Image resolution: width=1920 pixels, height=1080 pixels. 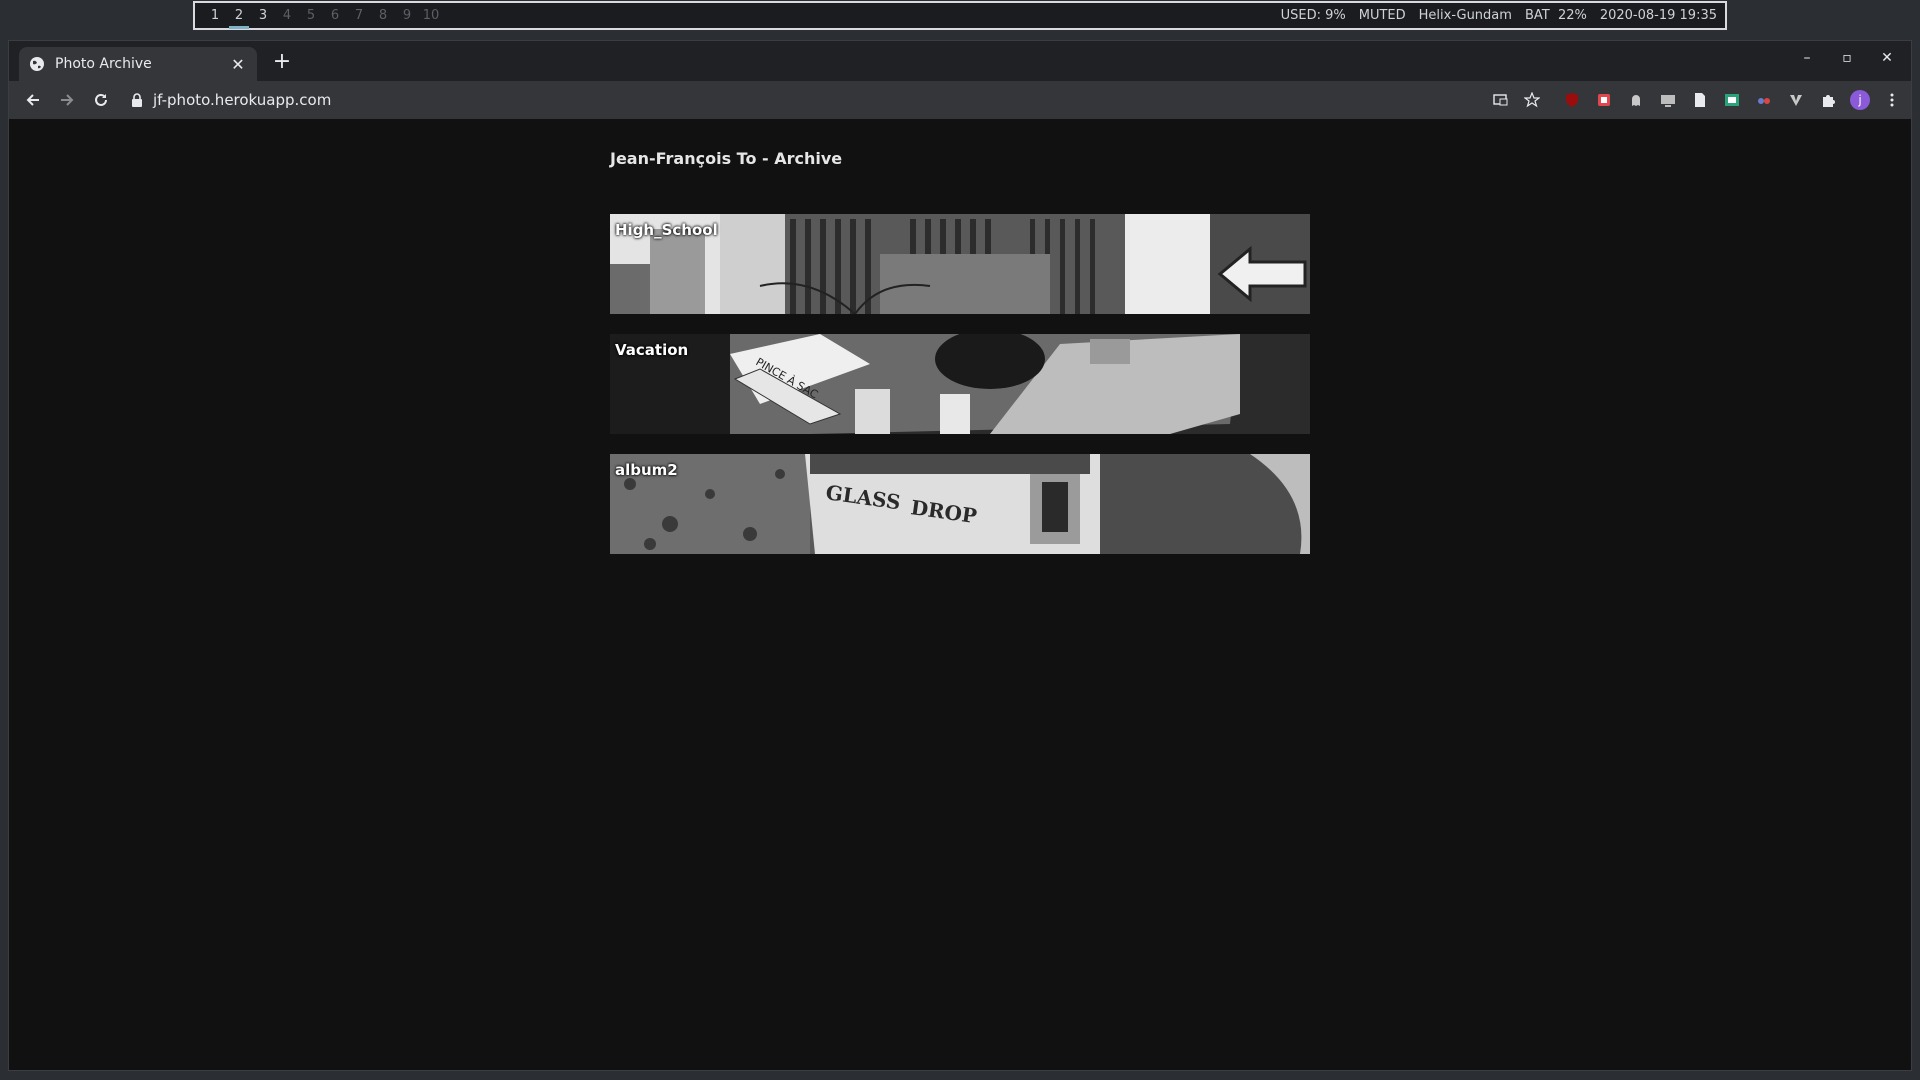 I want to click on hostname: Helix-Gundam, so click(x=1465, y=15).